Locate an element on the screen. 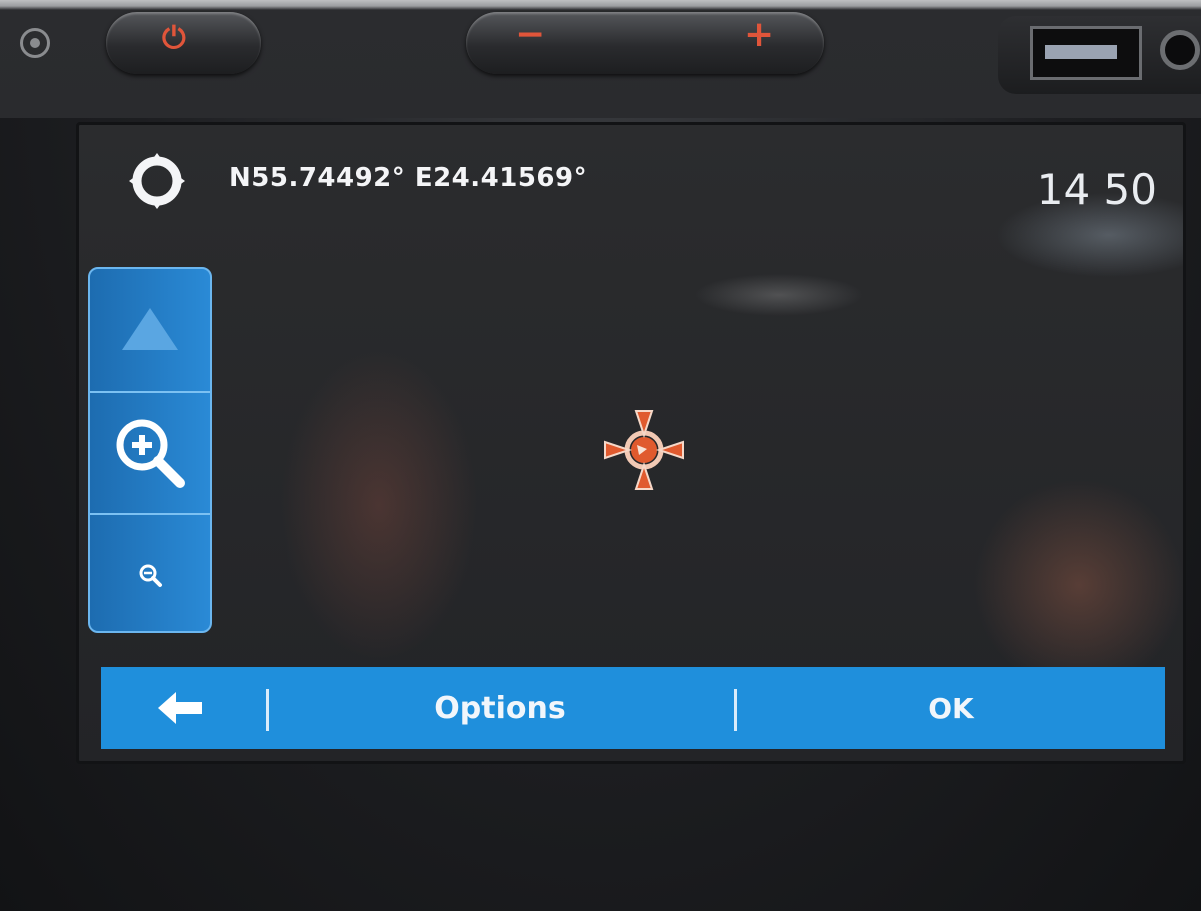  gps-coordinates: N55.74492° E24.41569° is located at coordinates (408, 178).